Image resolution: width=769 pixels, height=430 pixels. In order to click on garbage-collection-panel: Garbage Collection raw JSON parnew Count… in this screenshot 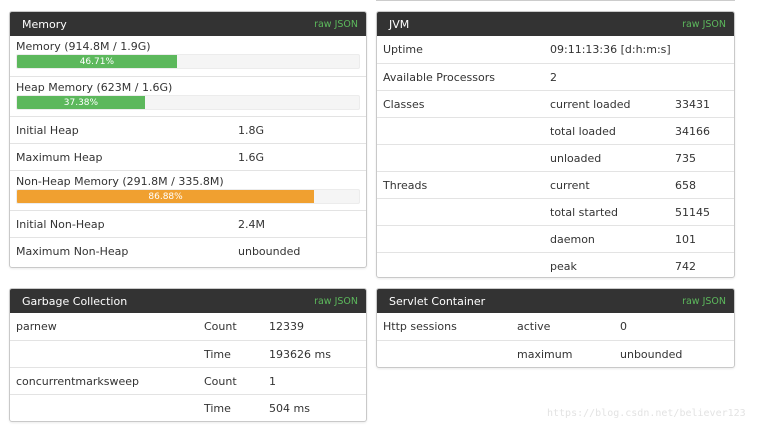, I will do `click(188, 355)`.